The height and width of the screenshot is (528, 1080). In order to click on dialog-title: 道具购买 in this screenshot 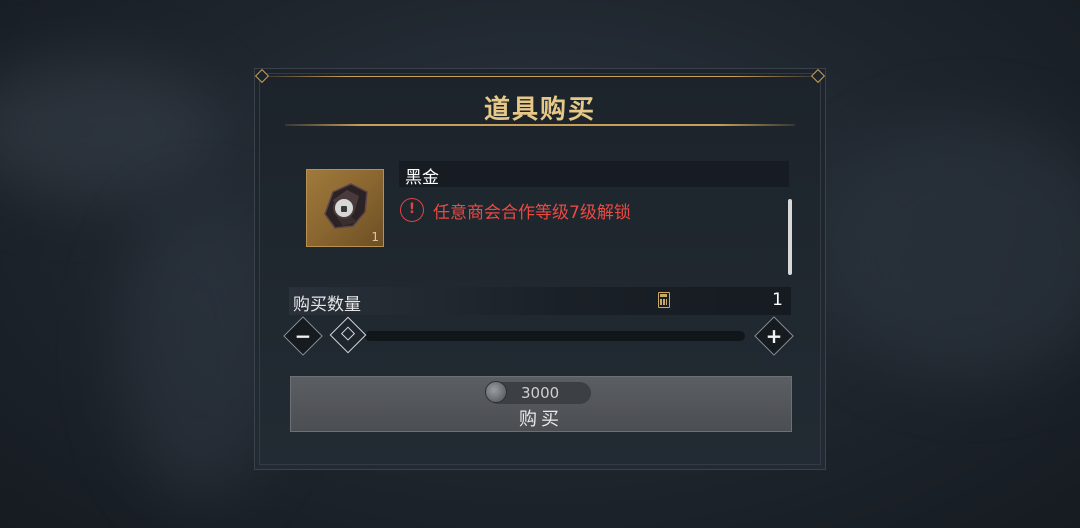, I will do `click(539, 110)`.